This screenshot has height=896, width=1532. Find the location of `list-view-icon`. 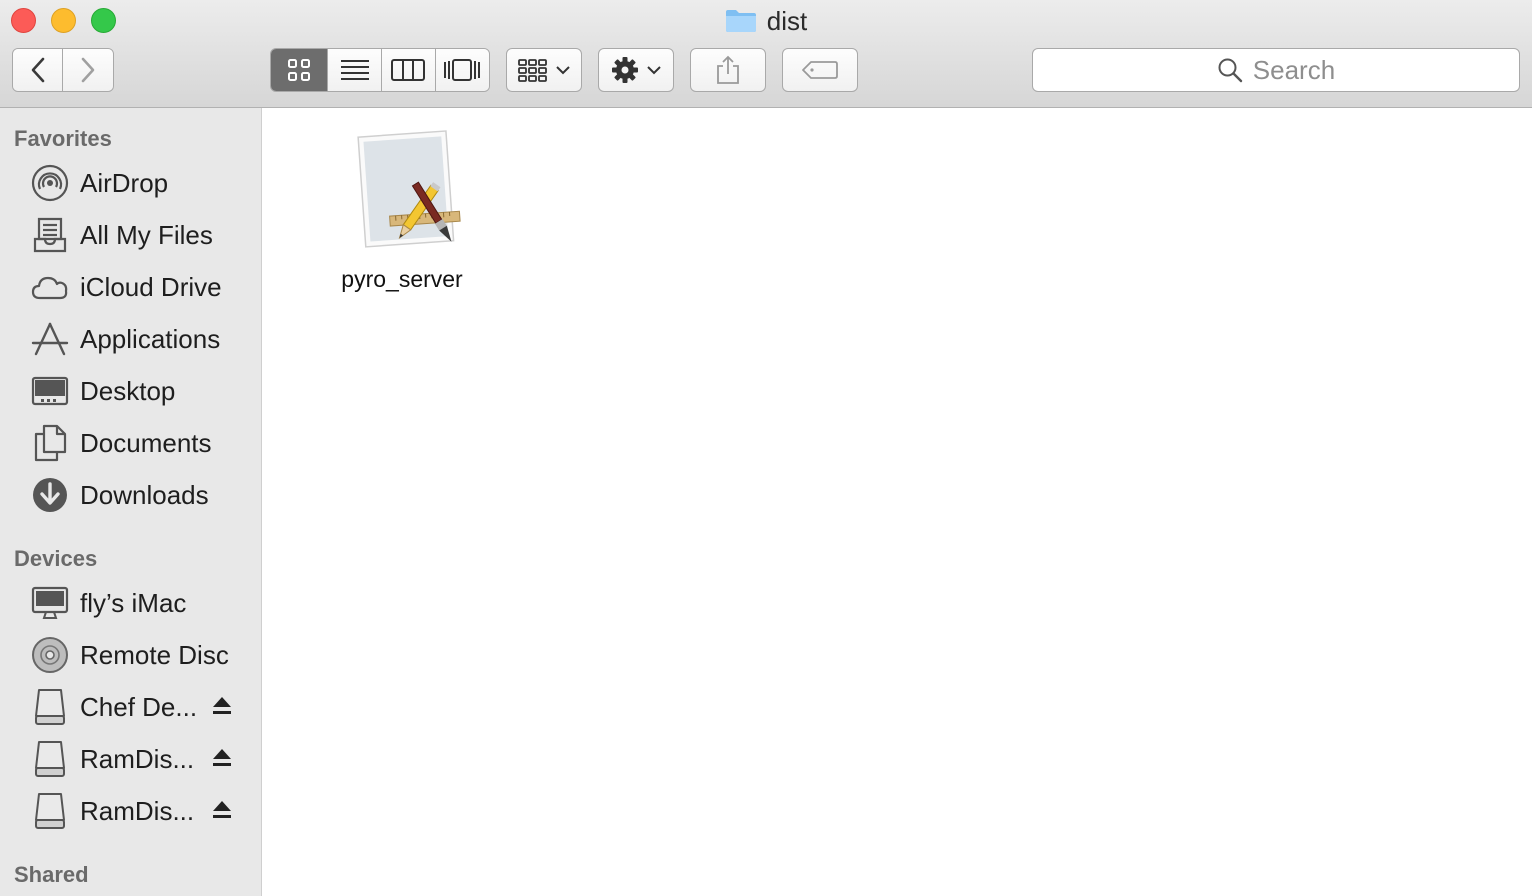

list-view-icon is located at coordinates (354, 70).